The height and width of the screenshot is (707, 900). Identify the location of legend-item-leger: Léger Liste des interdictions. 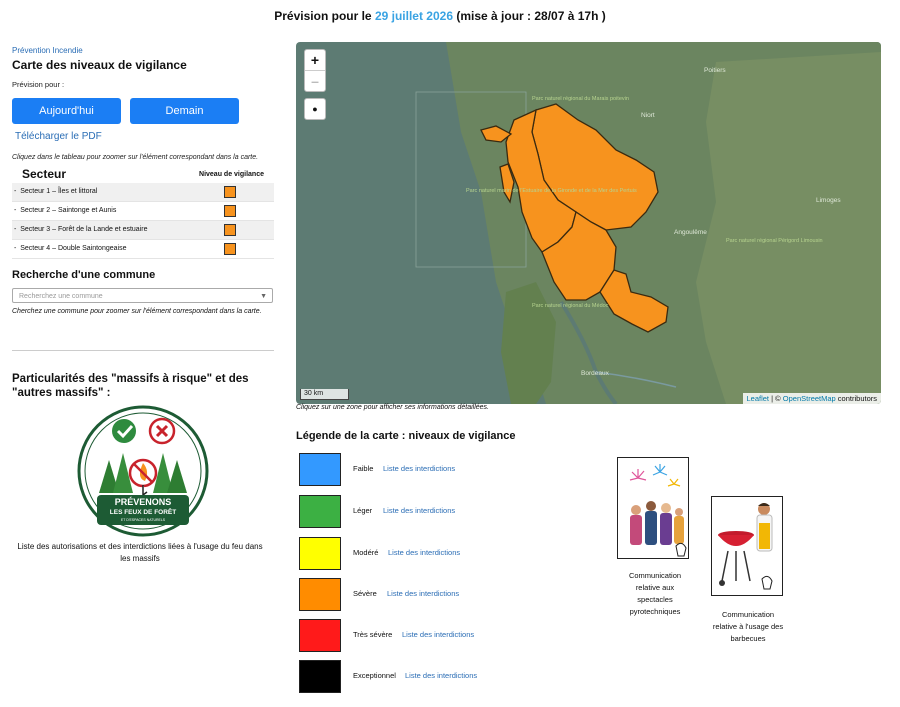
(449, 513).